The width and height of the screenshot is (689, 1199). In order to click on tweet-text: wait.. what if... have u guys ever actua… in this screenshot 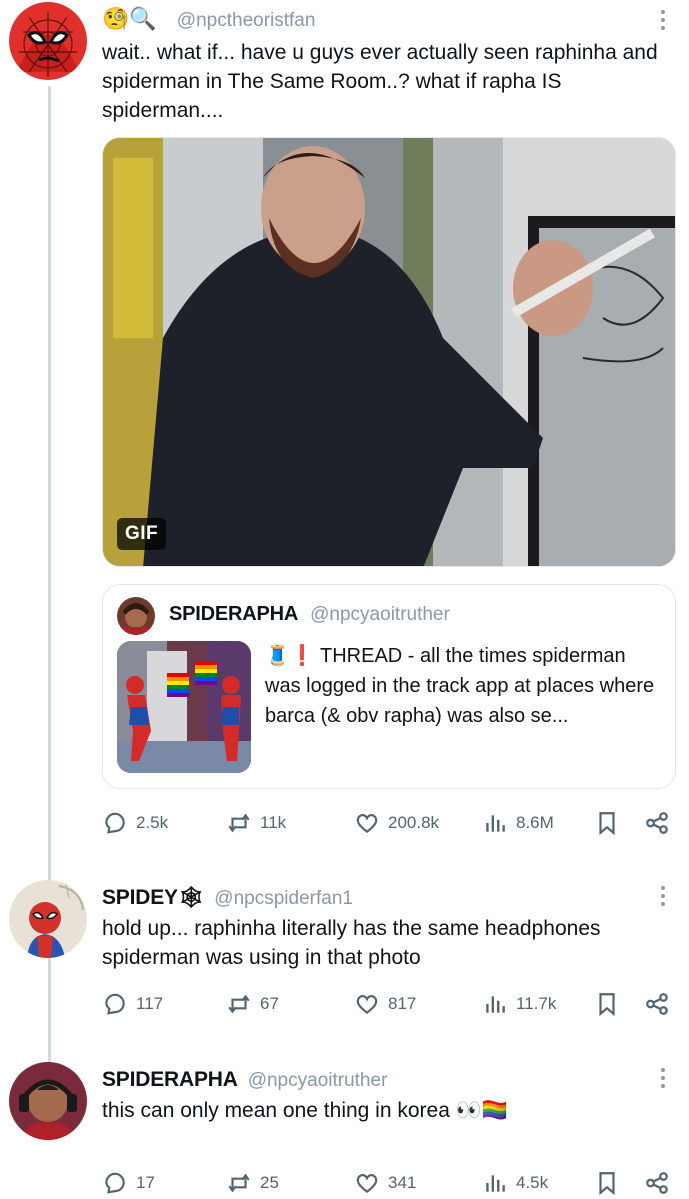, I will do `click(380, 81)`.